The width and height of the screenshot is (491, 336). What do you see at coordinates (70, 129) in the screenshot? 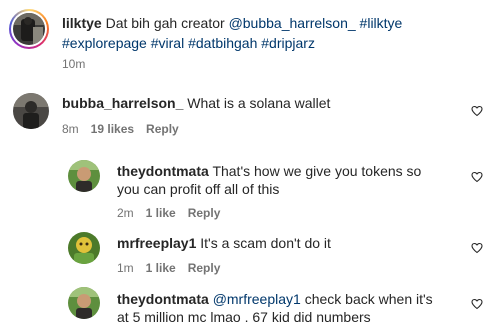
I see `comment-timestamp: 8m` at bounding box center [70, 129].